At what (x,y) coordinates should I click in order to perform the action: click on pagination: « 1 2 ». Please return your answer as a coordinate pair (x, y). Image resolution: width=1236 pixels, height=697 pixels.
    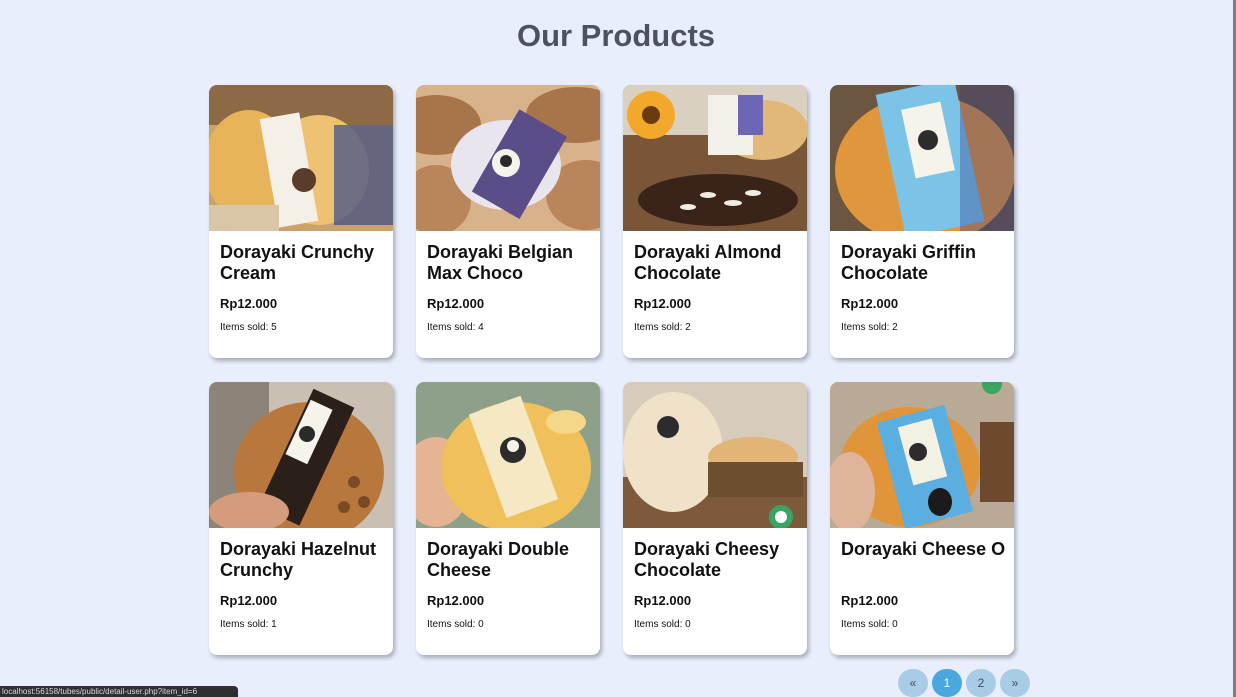
    Looking at the image, I should click on (964, 683).